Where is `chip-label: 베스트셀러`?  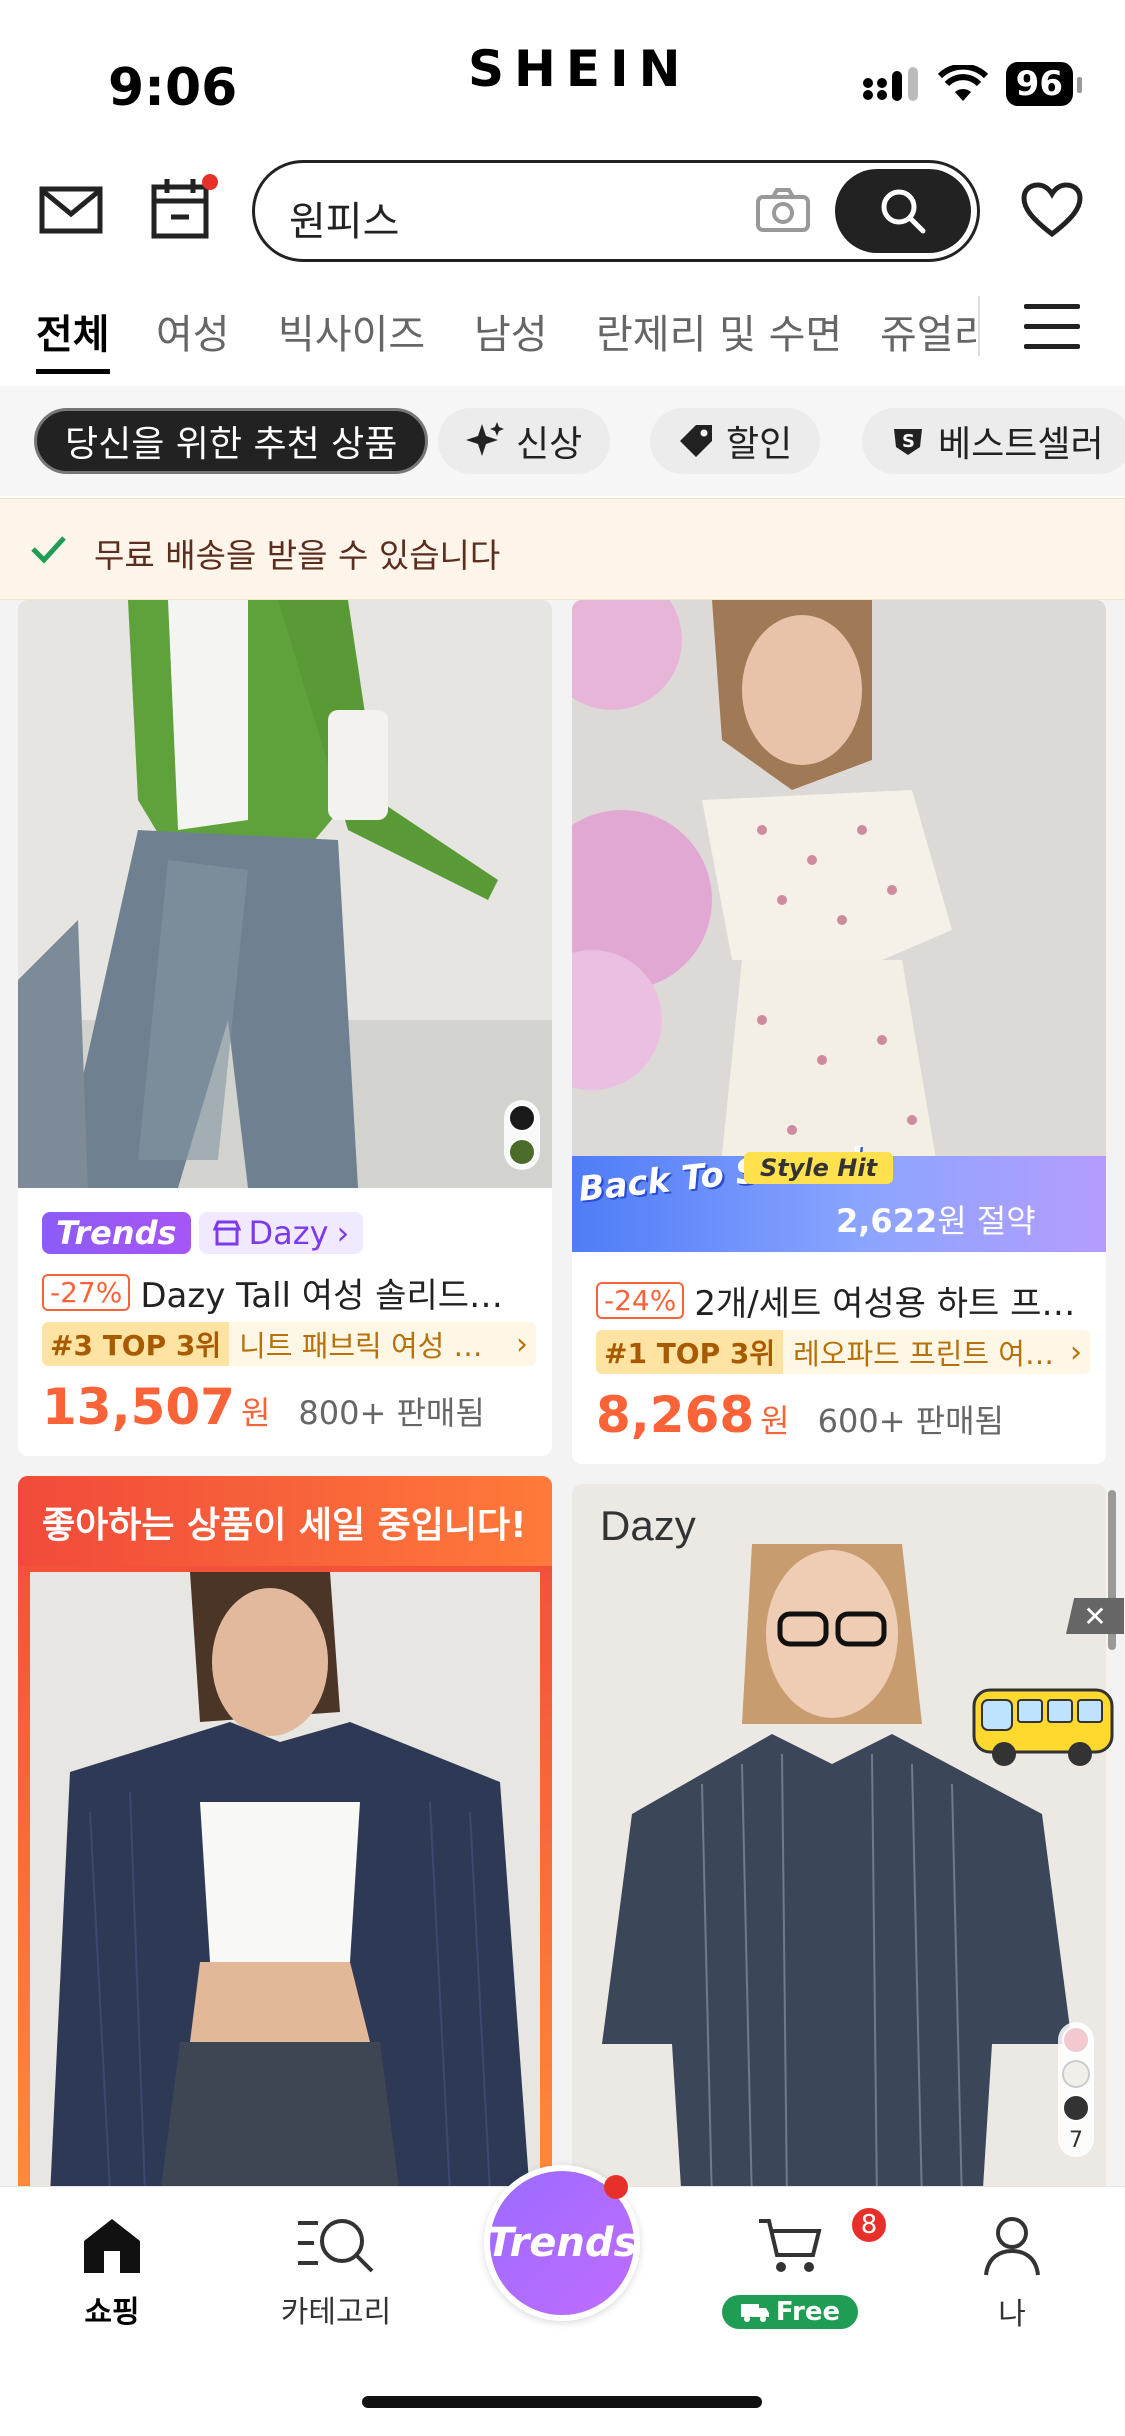 chip-label: 베스트셀러 is located at coordinates (1021, 444).